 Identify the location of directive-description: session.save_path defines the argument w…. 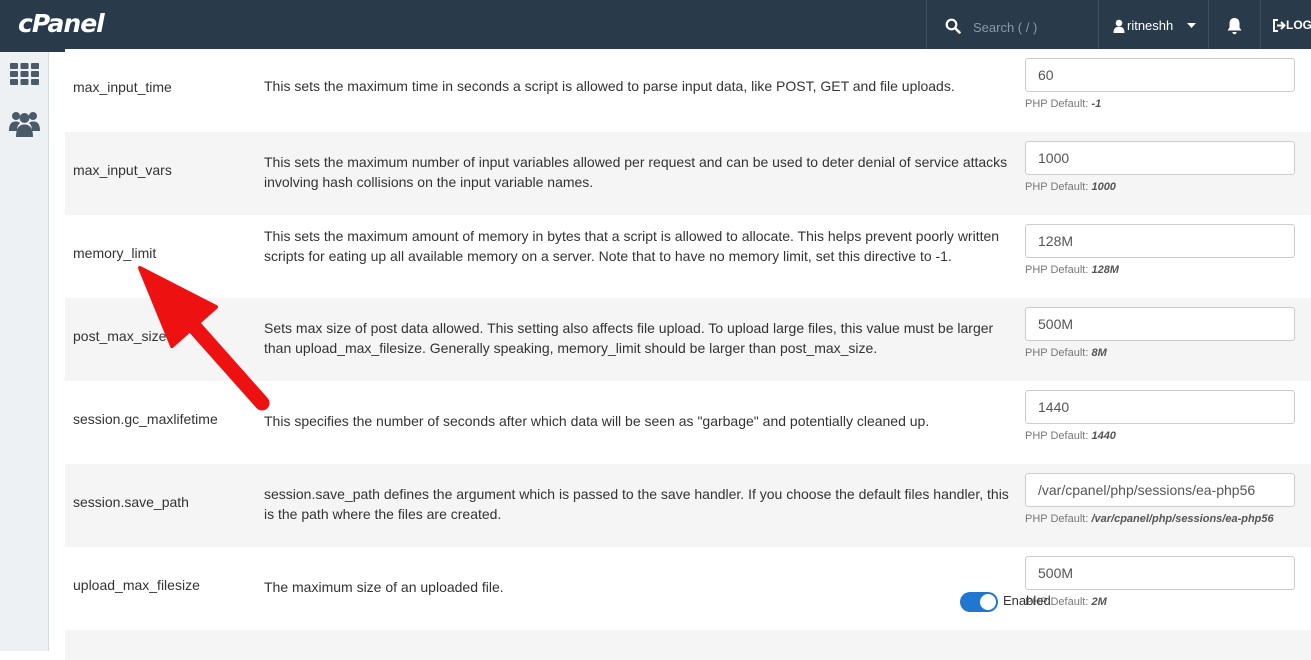
(636, 504).